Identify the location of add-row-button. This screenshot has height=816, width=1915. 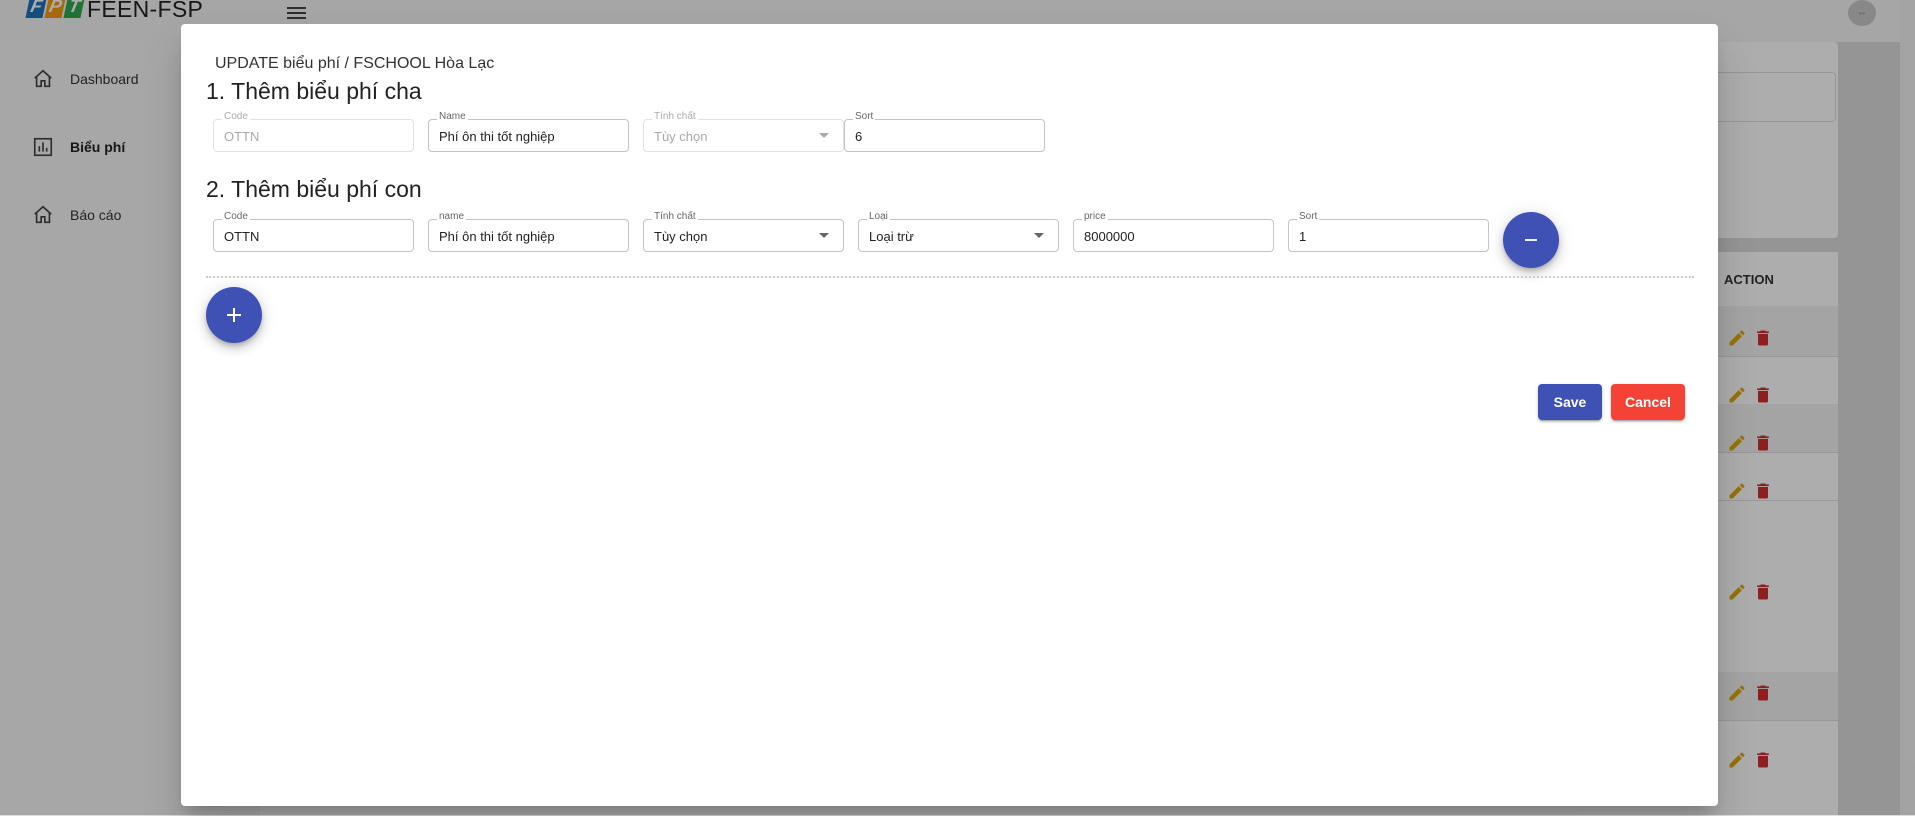
(234, 315).